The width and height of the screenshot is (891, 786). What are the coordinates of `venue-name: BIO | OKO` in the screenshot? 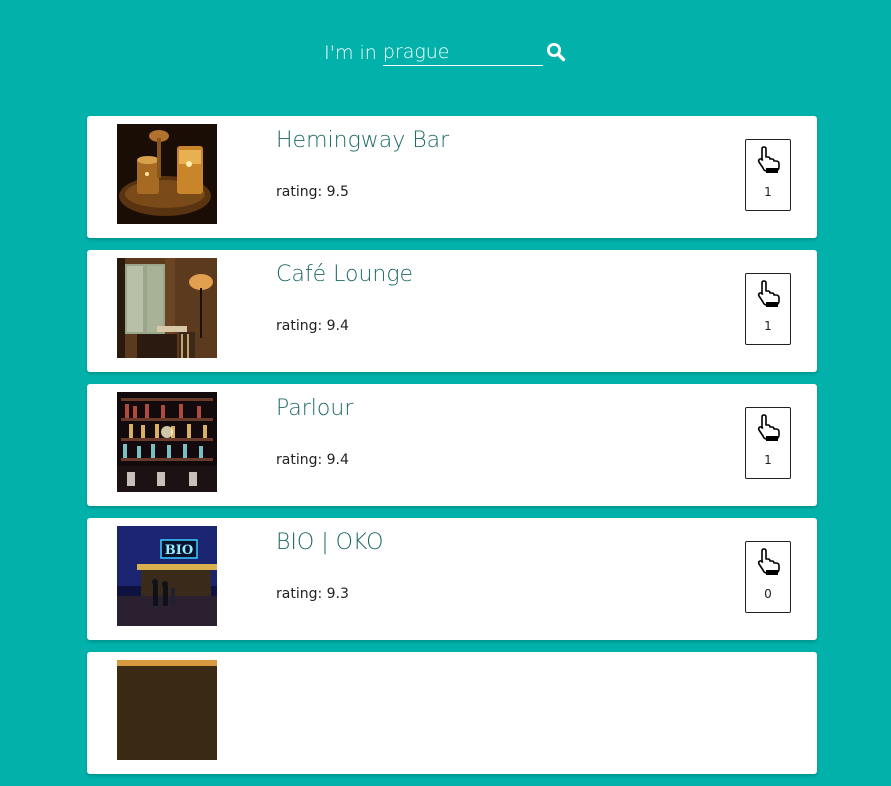 It's located at (329, 542).